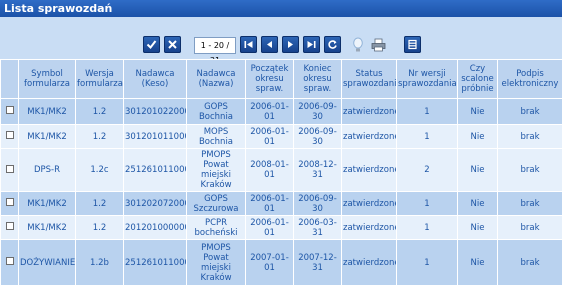  What do you see at coordinates (378, 44) in the screenshot?
I see `print-icon` at bounding box center [378, 44].